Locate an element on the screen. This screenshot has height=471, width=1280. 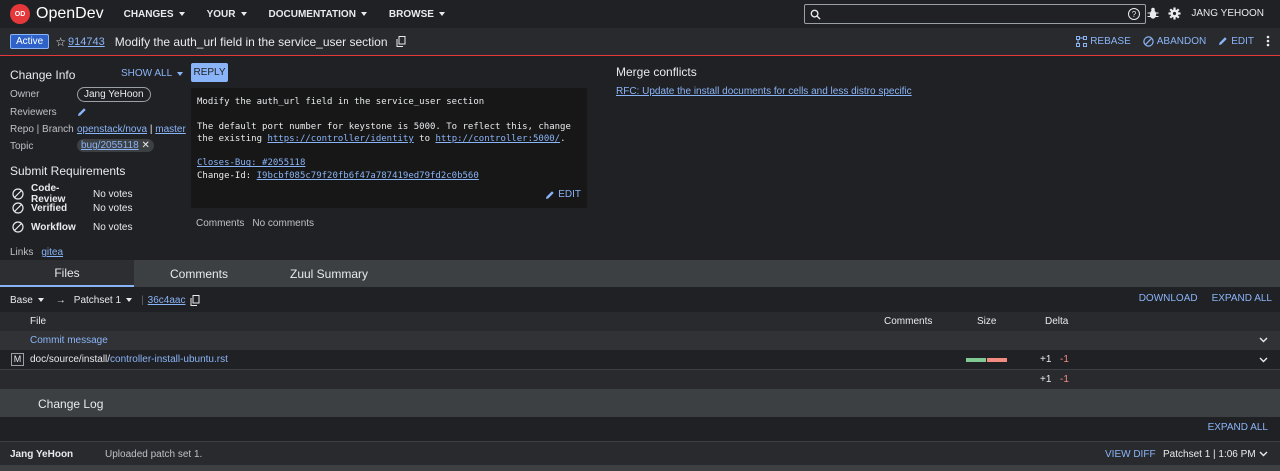
opendev-logo: OD OpenDev is located at coordinates (57, 14).